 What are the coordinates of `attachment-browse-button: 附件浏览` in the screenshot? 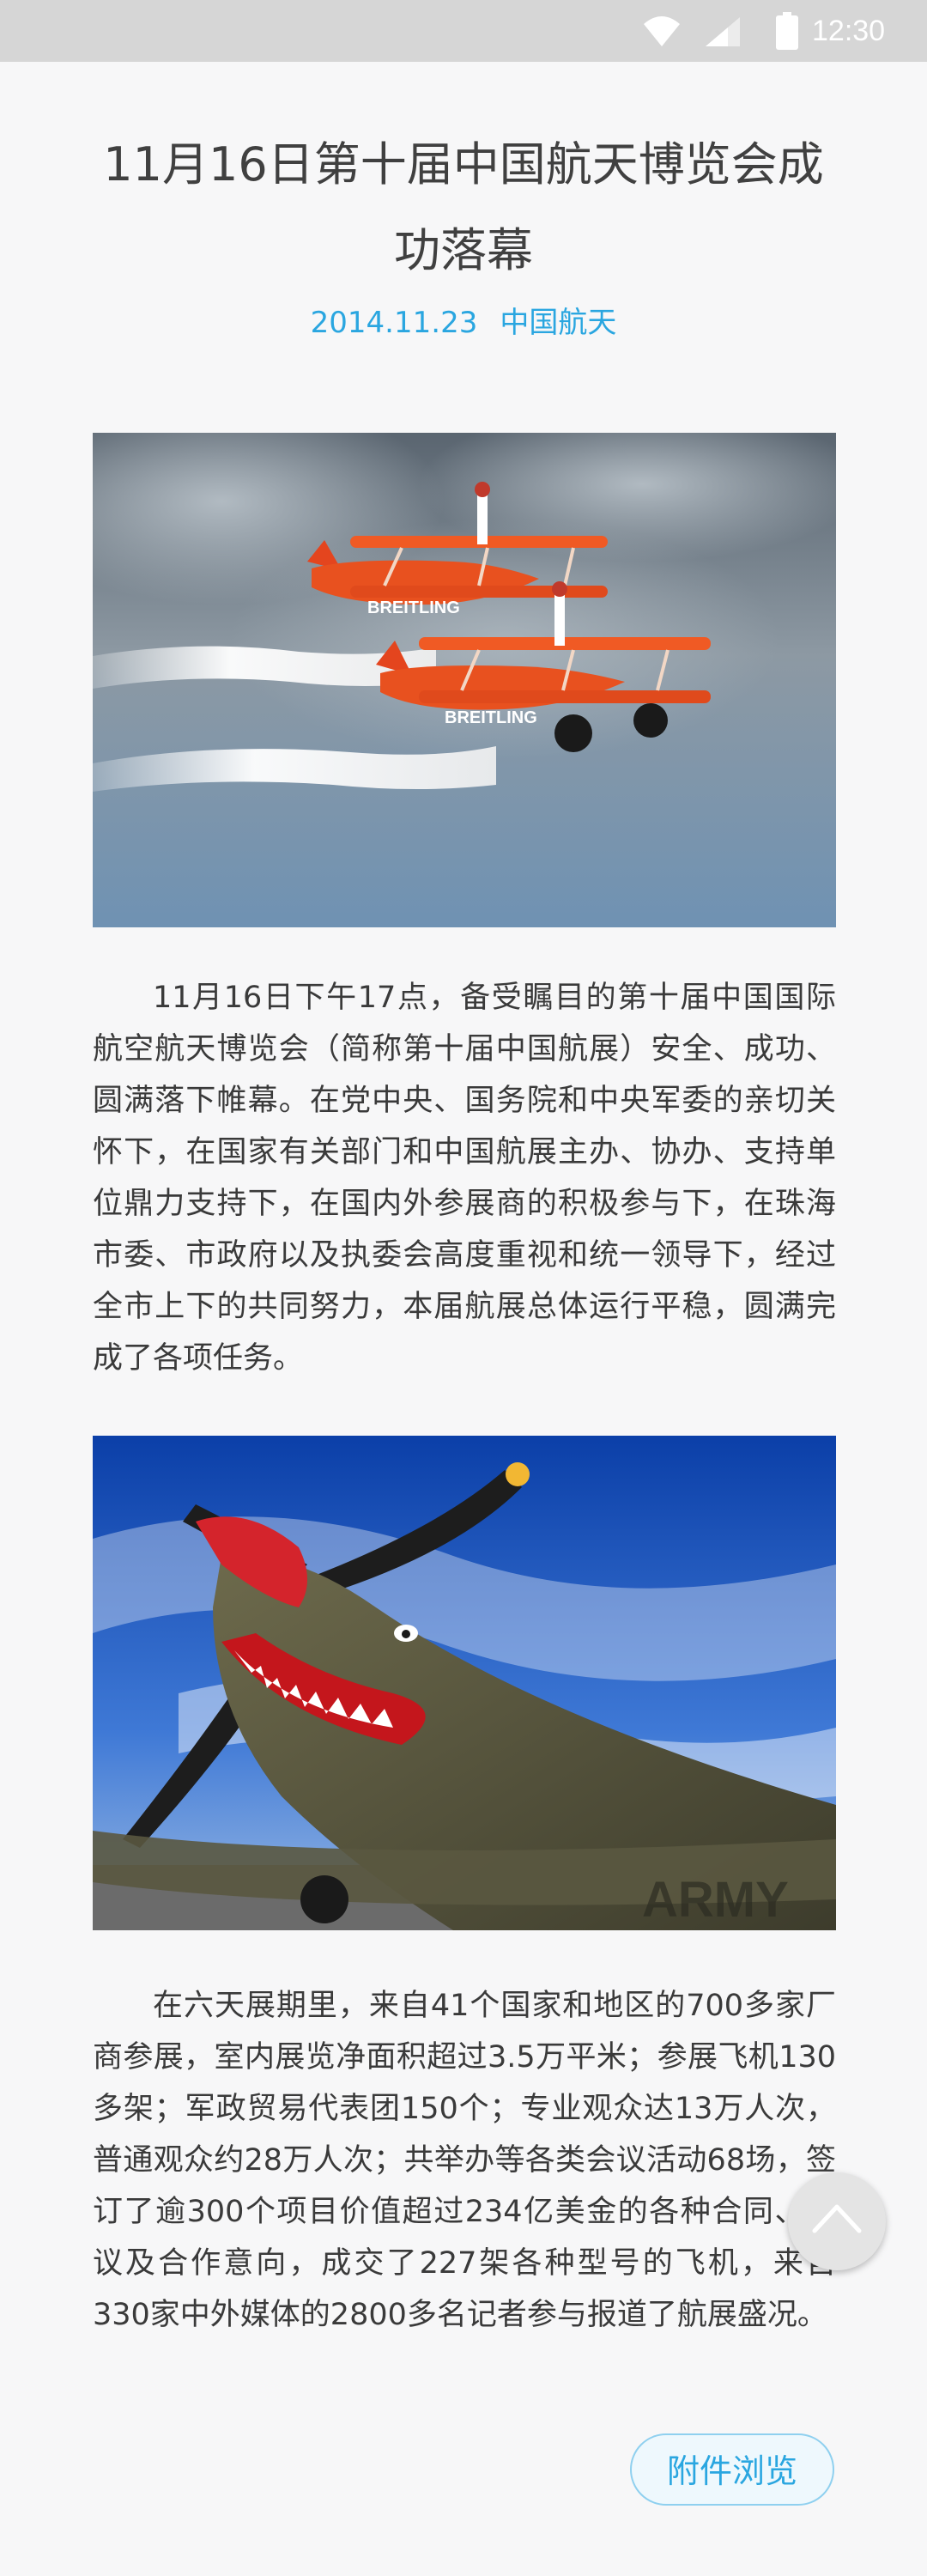 It's located at (732, 2470).